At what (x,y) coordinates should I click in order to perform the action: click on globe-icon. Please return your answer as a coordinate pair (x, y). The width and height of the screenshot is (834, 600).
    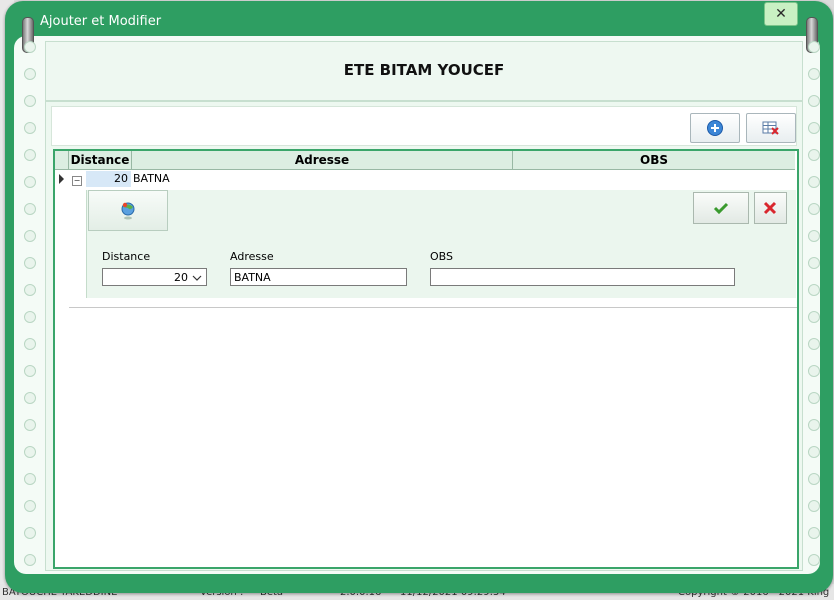
    Looking at the image, I should click on (128, 211).